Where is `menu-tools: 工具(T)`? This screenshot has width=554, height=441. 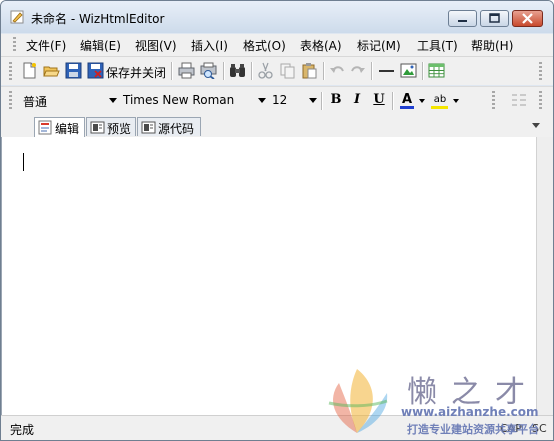 menu-tools: 工具(T) is located at coordinates (437, 45).